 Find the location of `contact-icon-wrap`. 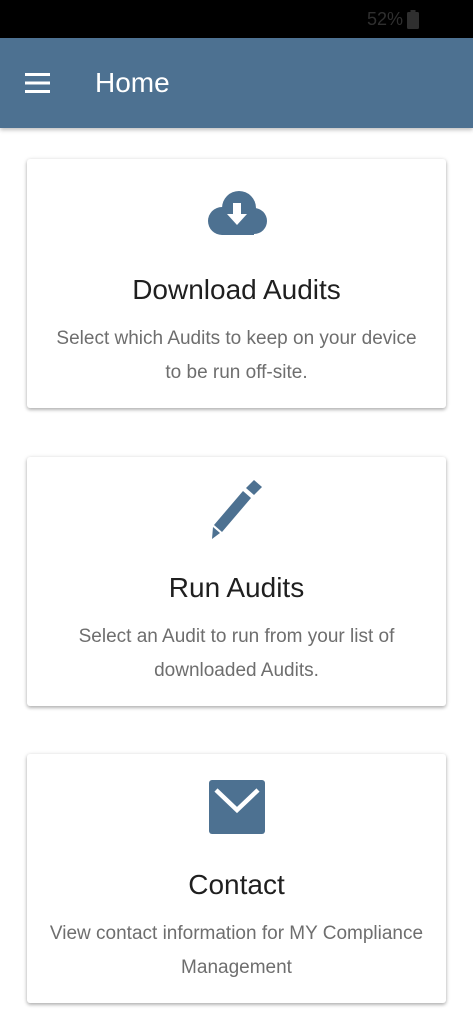

contact-icon-wrap is located at coordinates (236, 807).